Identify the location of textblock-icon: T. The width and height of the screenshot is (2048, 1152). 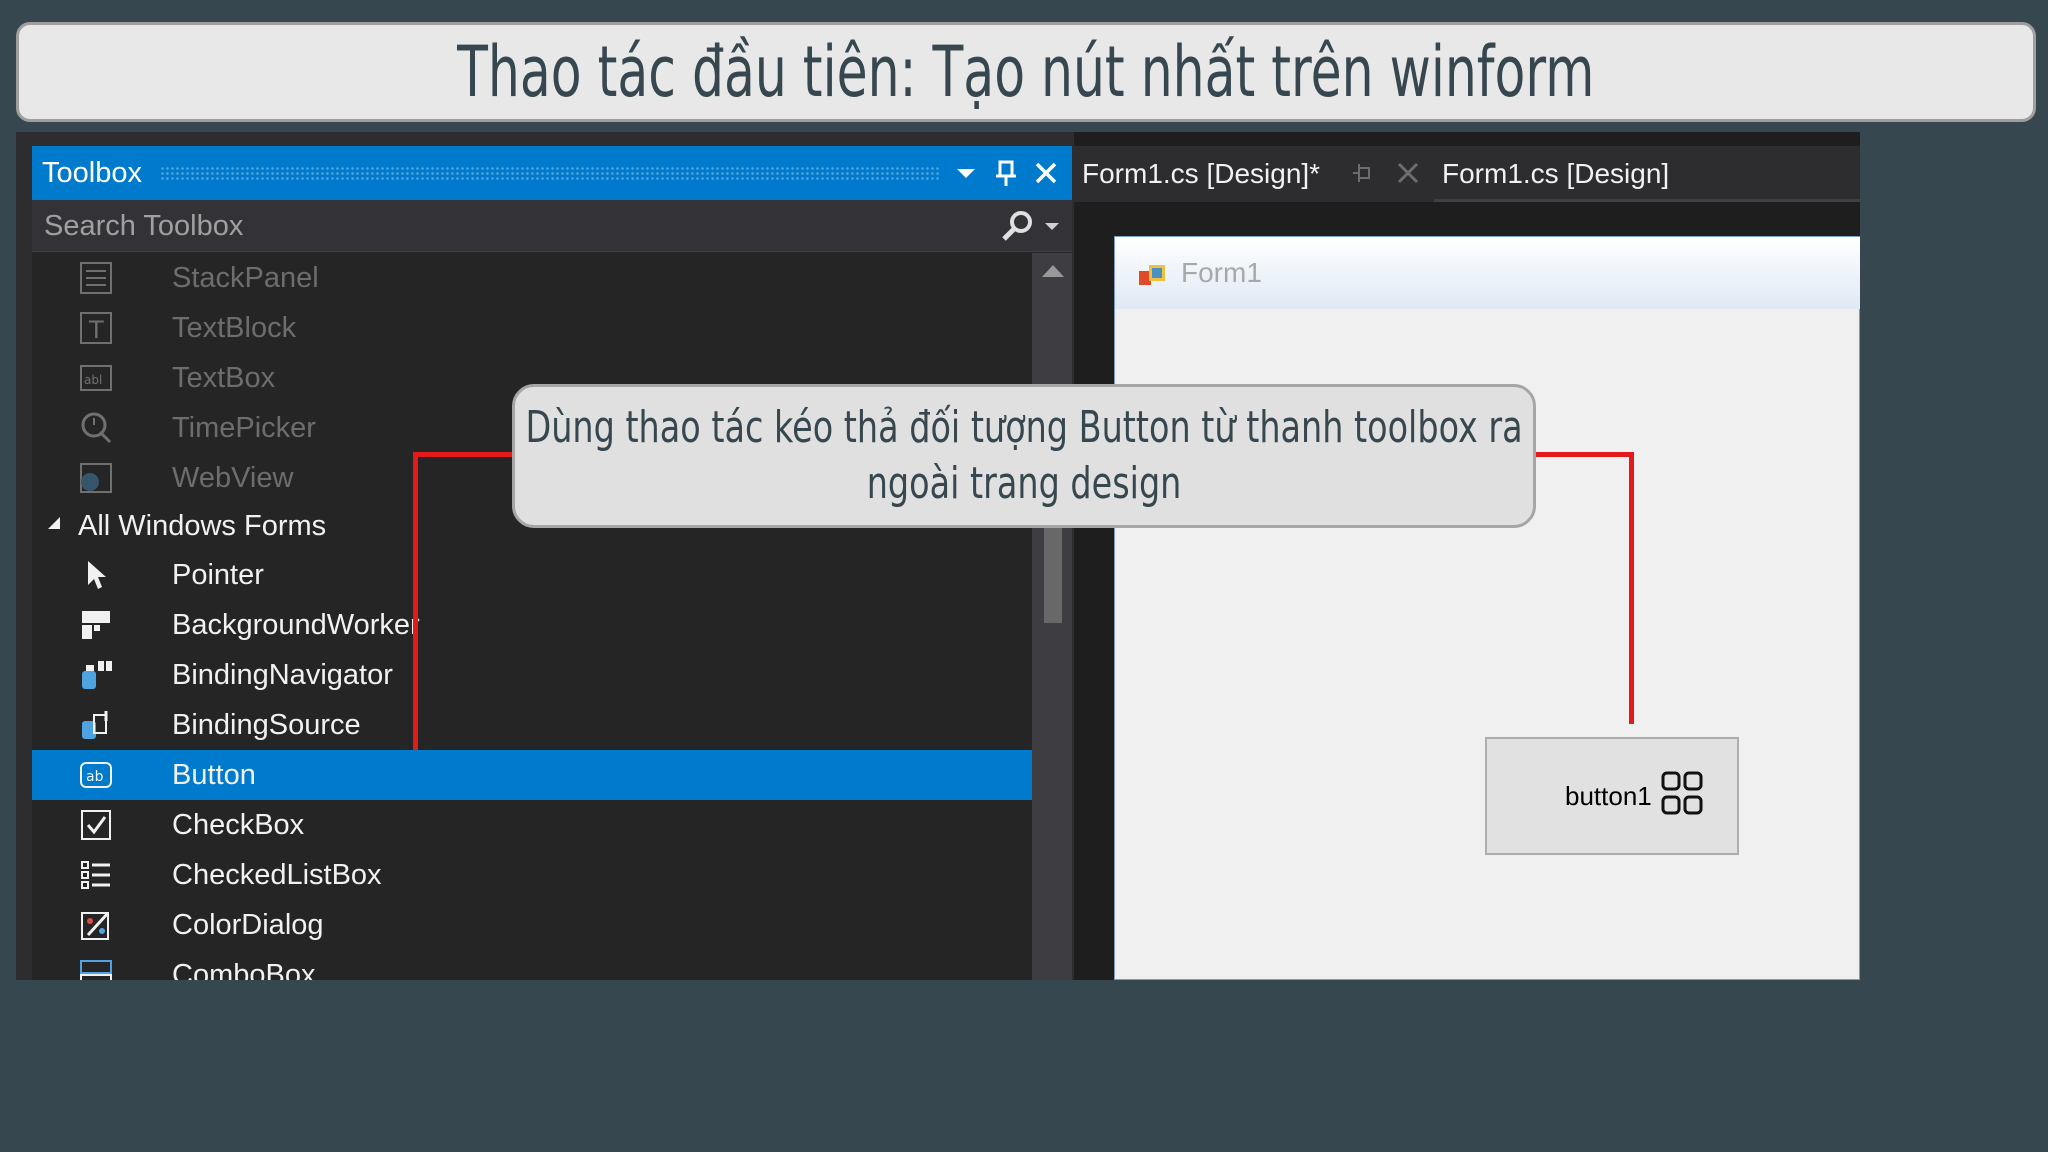
(96, 328).